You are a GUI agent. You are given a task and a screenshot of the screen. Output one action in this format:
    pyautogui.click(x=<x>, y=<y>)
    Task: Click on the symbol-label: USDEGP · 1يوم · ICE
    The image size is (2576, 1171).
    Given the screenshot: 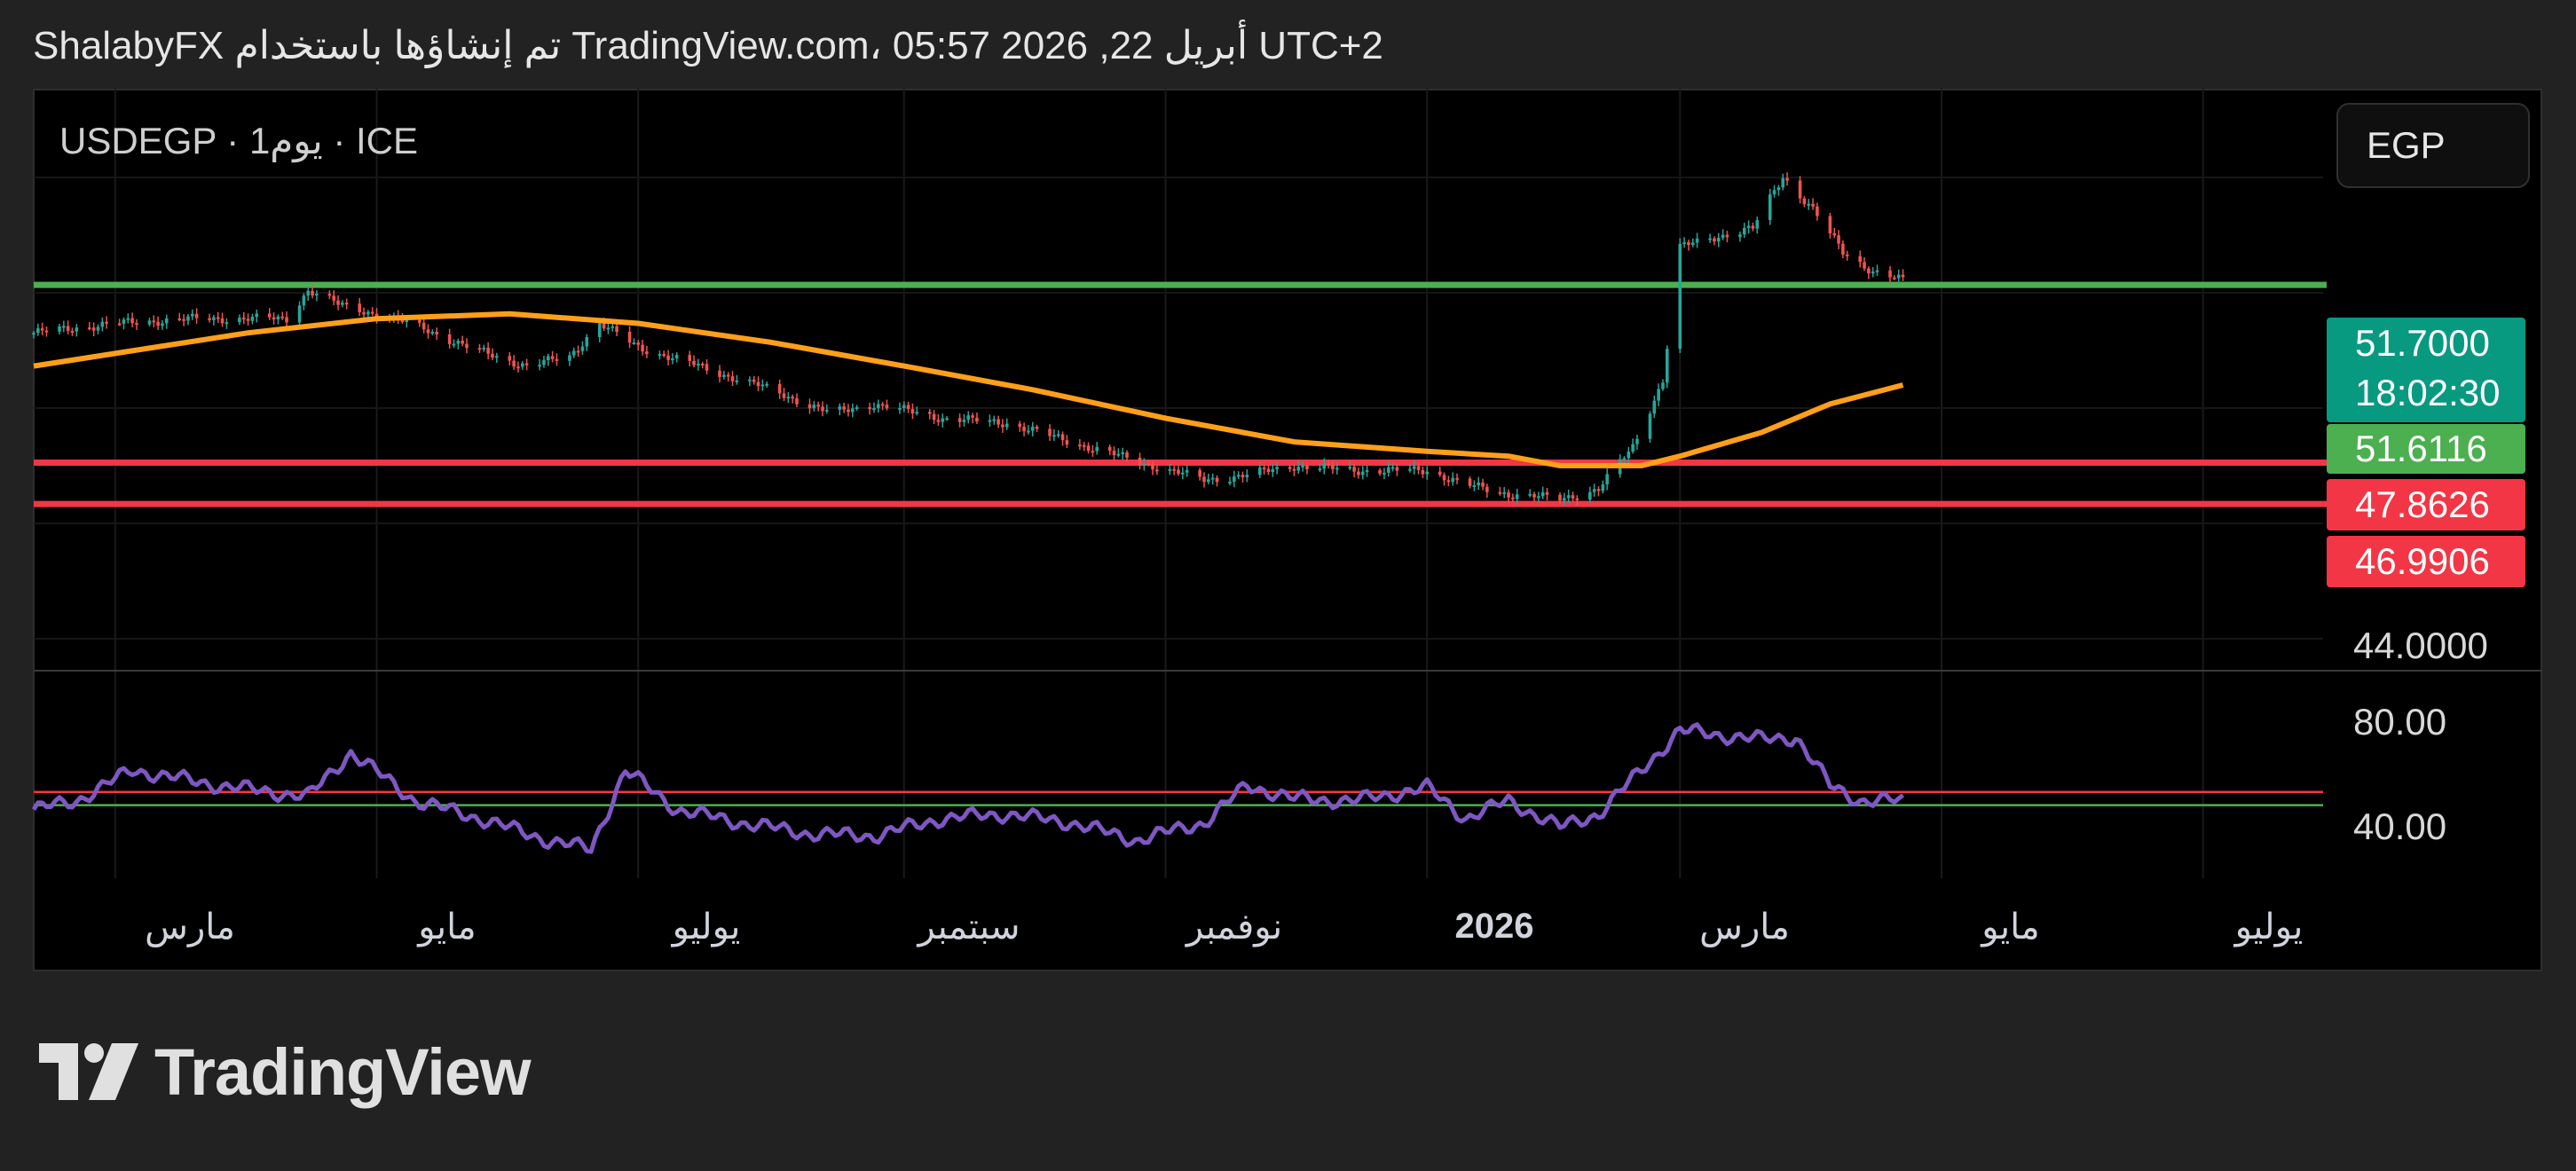 What is the action you would take?
    pyautogui.click(x=238, y=140)
    